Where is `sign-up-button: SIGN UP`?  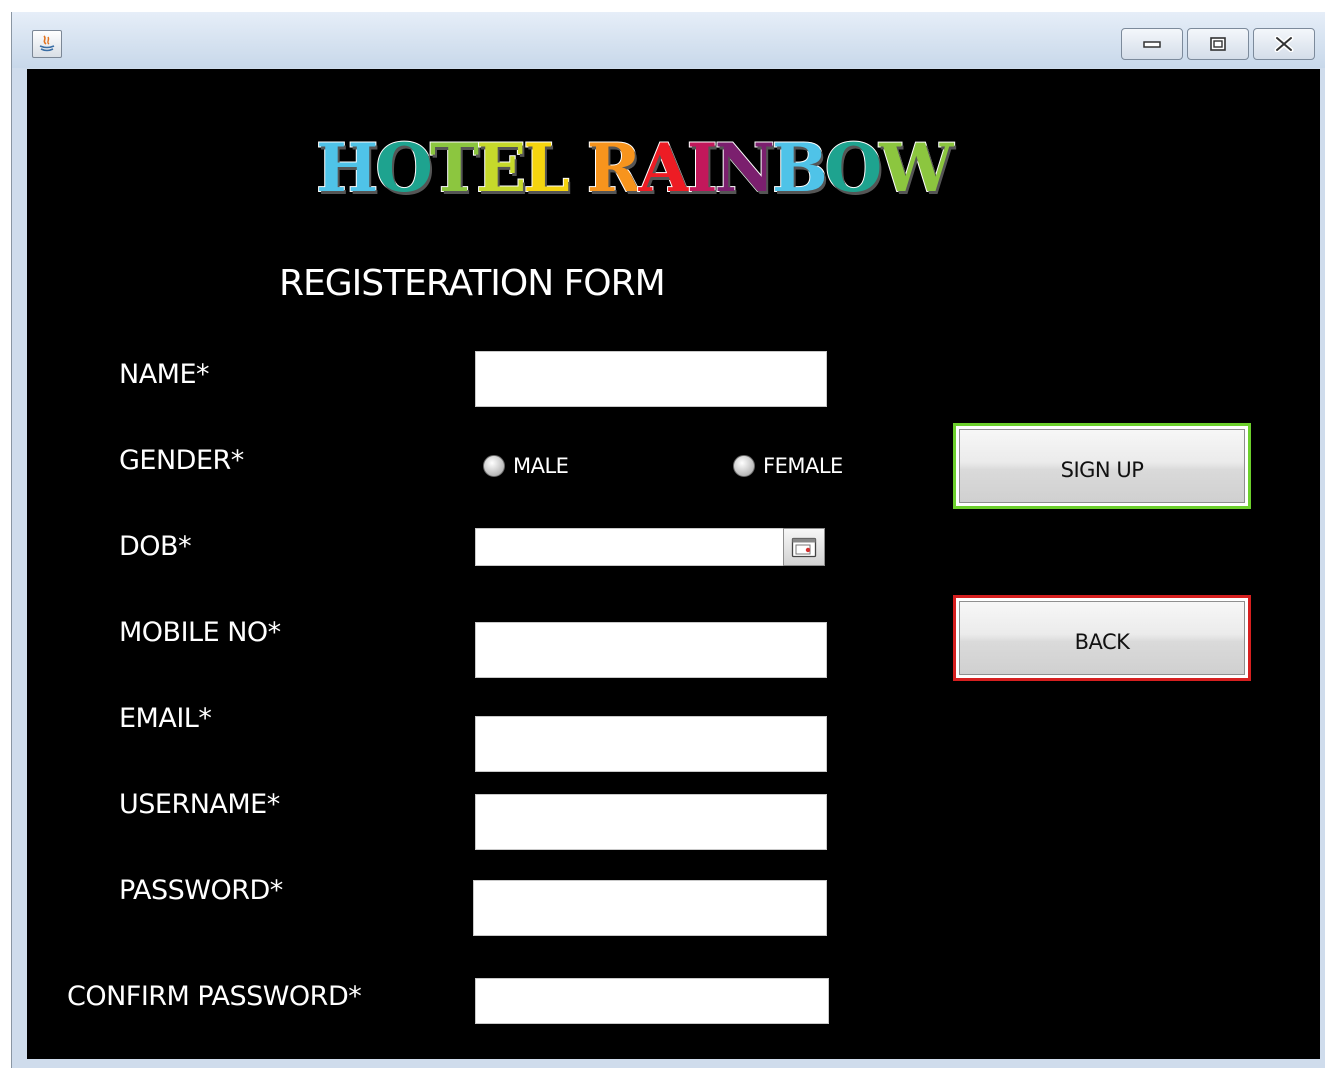 sign-up-button: SIGN UP is located at coordinates (1102, 466).